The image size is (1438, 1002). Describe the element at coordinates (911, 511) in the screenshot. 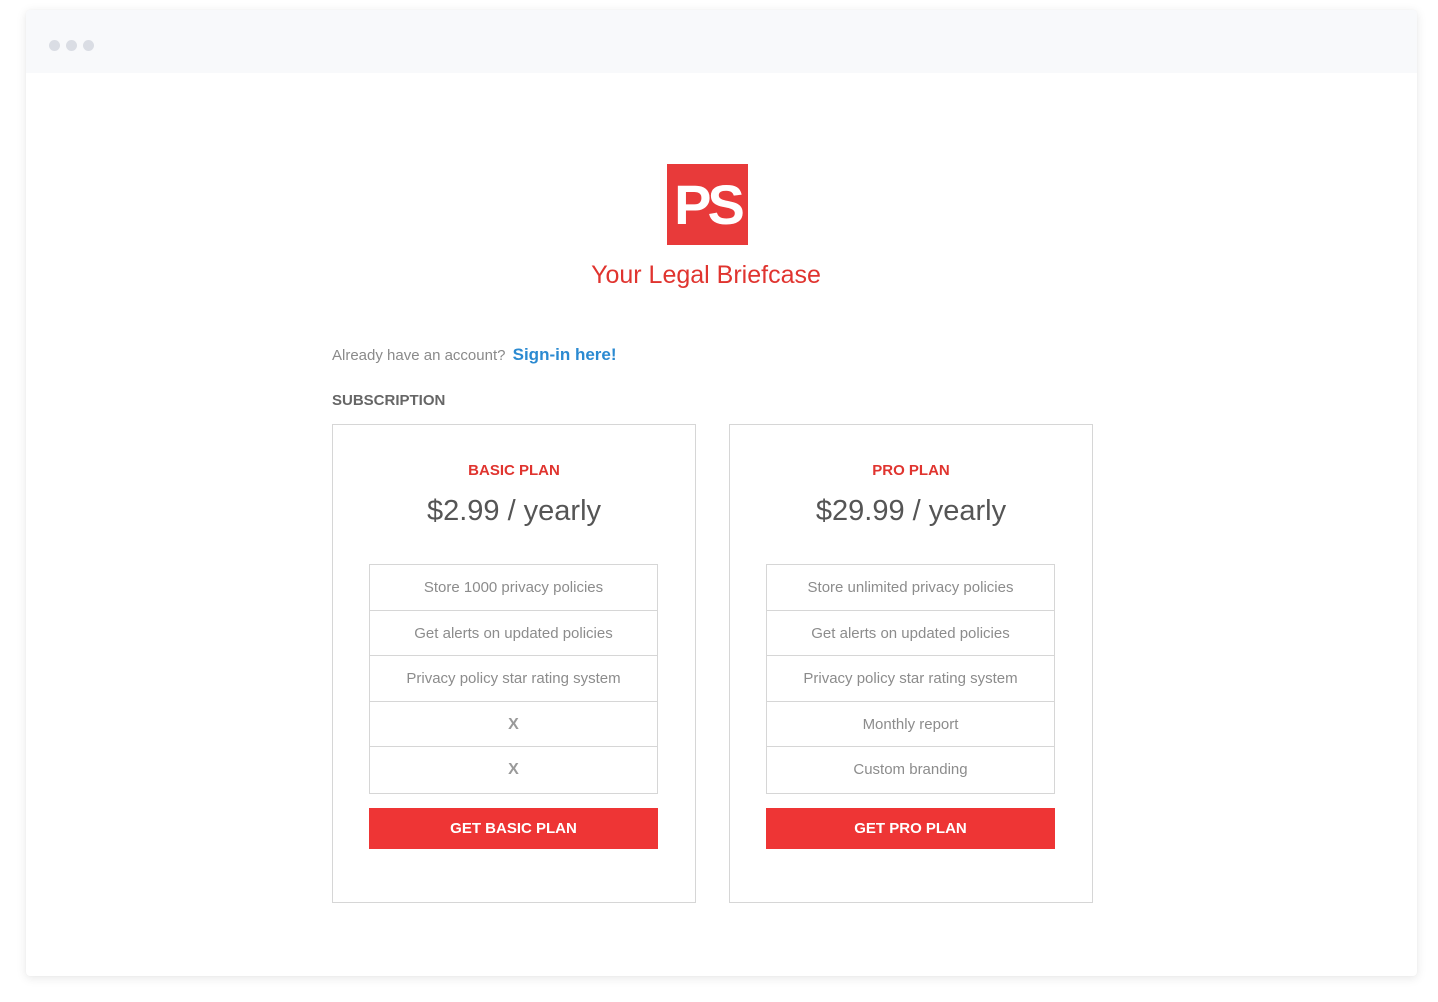

I see `plan-price: $29.99 / yearly` at that location.